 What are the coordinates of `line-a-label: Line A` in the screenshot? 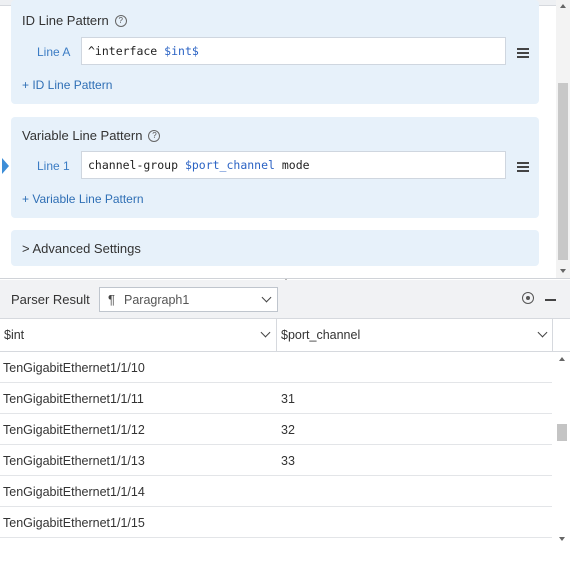 It's located at (54, 52).